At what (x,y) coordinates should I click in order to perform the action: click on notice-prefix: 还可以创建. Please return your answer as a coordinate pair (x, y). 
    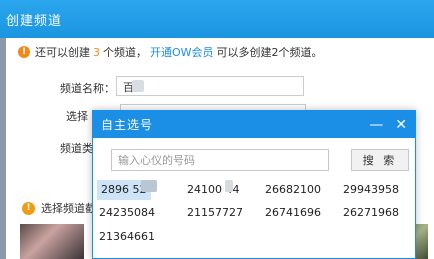
    Looking at the image, I should click on (62, 52).